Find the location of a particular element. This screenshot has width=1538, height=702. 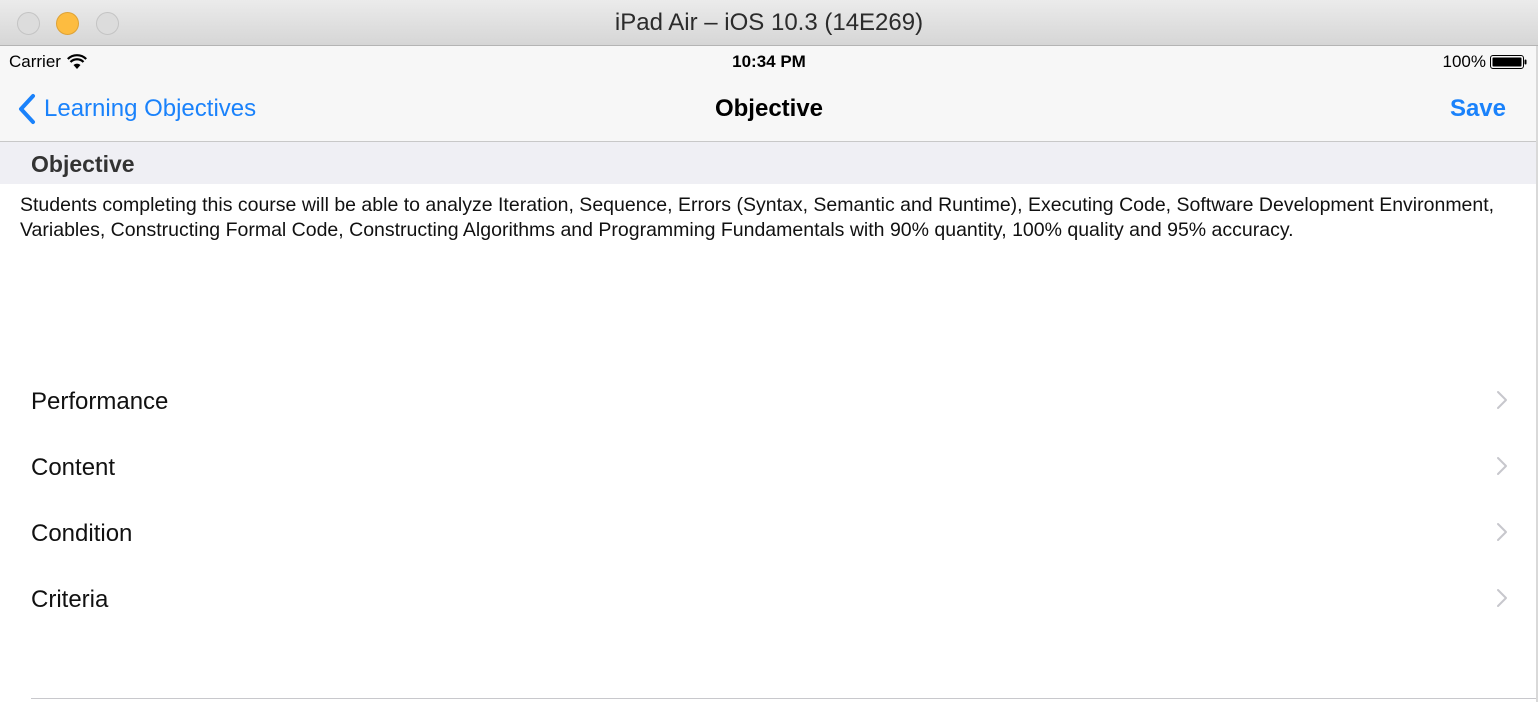

row-content: Content is located at coordinates (769, 467).